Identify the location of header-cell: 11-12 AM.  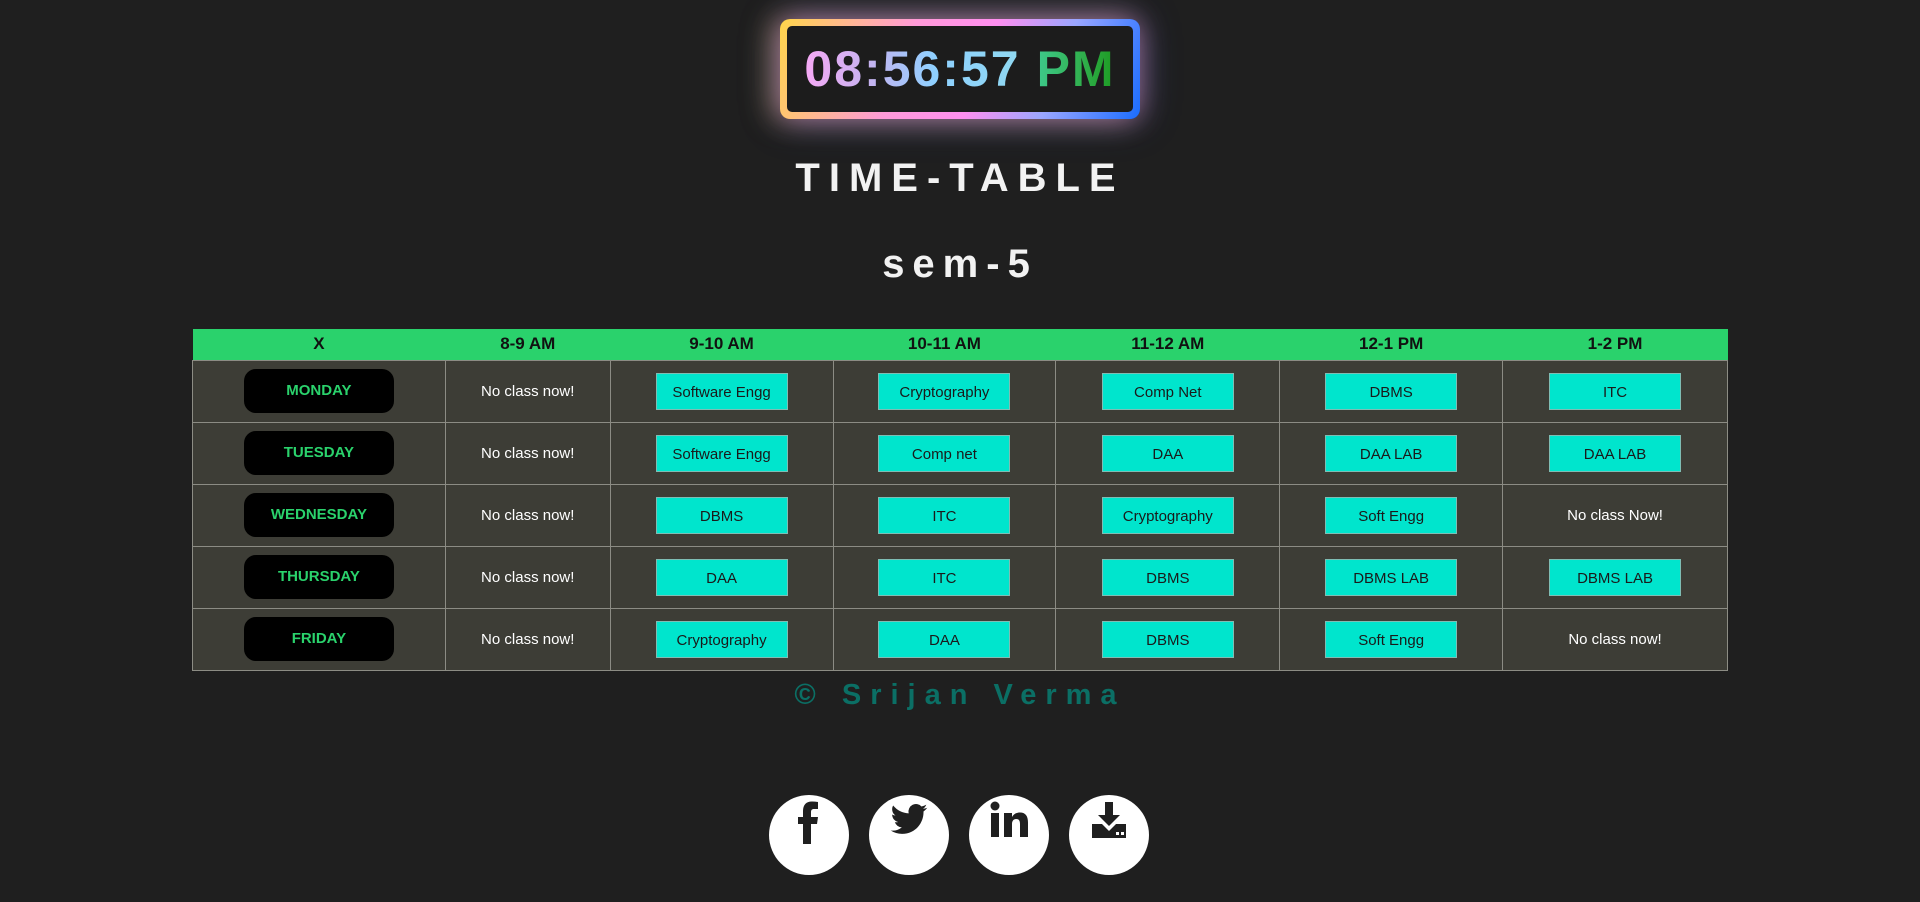
(1167, 344).